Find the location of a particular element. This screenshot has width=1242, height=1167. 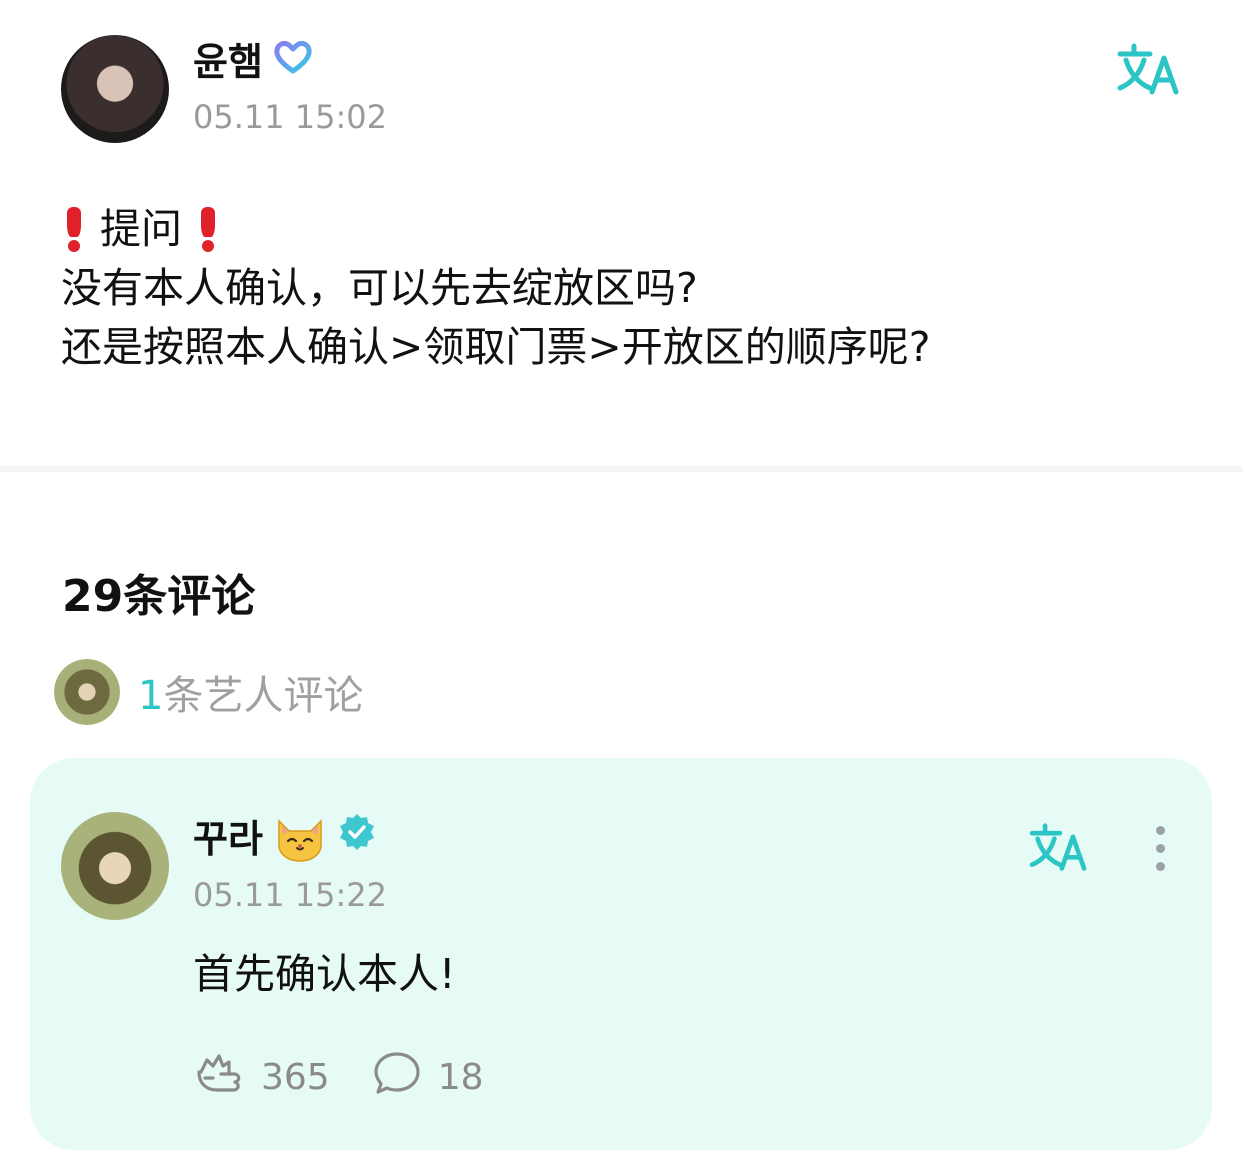

cat-face-icon is located at coordinates (300, 839).